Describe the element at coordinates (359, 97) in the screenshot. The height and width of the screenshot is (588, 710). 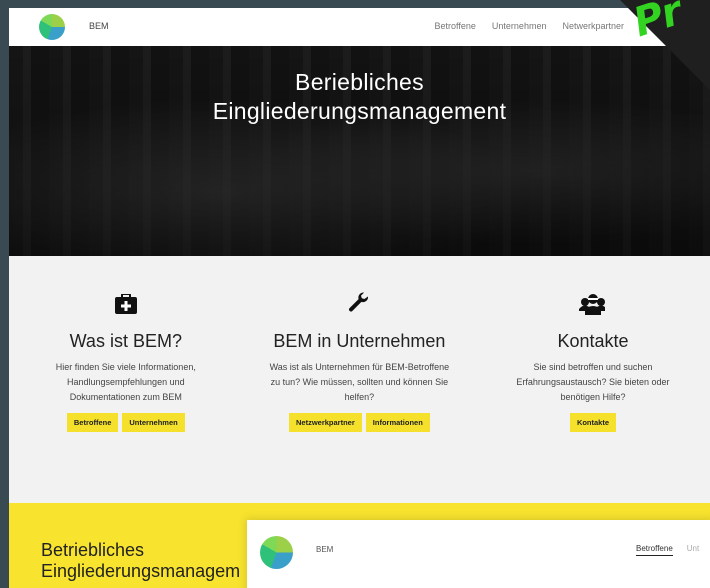
I see `hero-title: Beriebliches Eingliederungsmanagement` at that location.